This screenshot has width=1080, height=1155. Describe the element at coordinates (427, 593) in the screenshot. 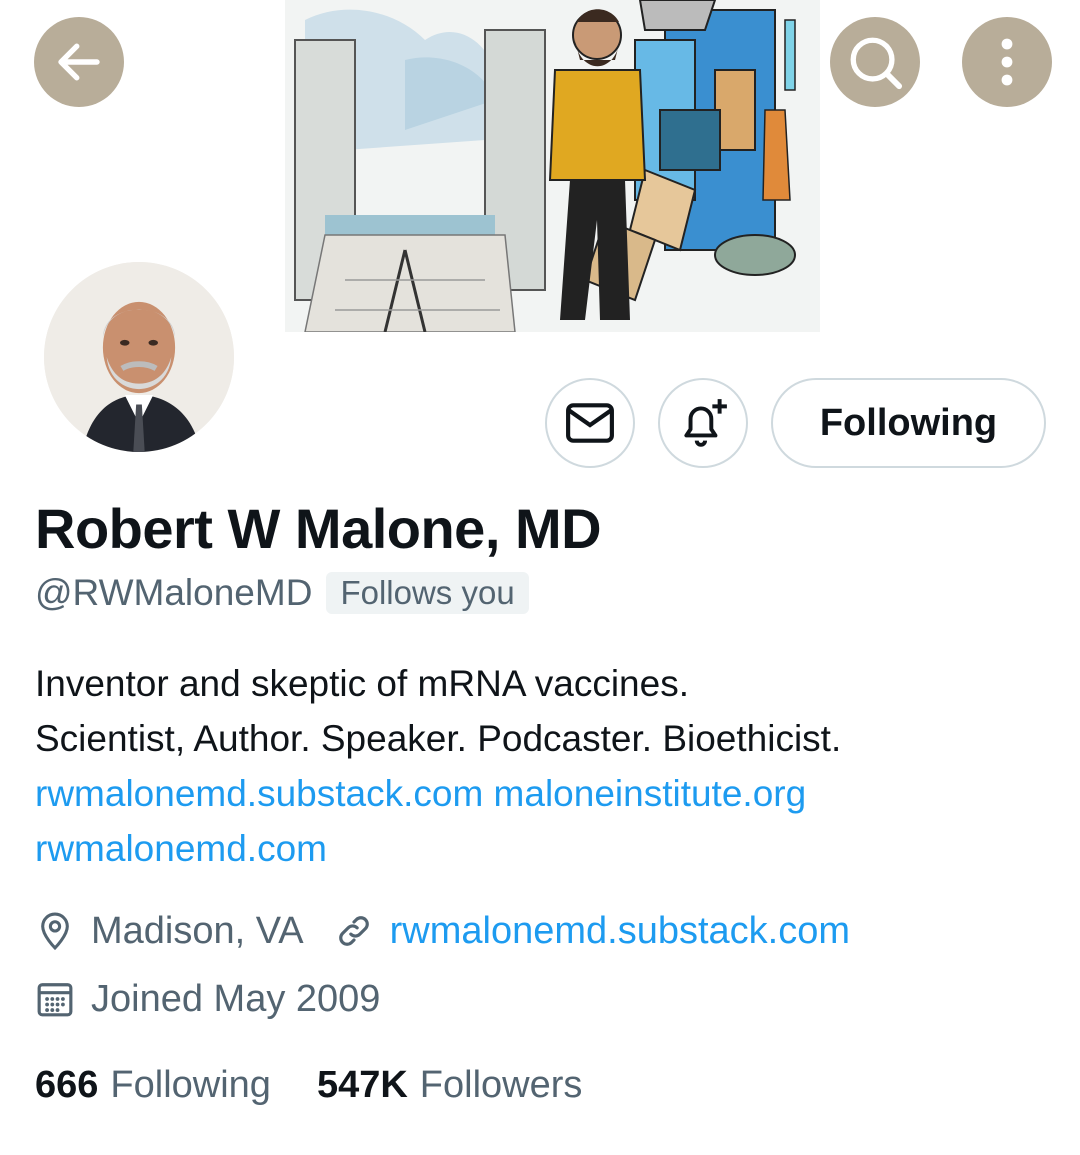

I see `follows-you-badge: Follows you` at that location.